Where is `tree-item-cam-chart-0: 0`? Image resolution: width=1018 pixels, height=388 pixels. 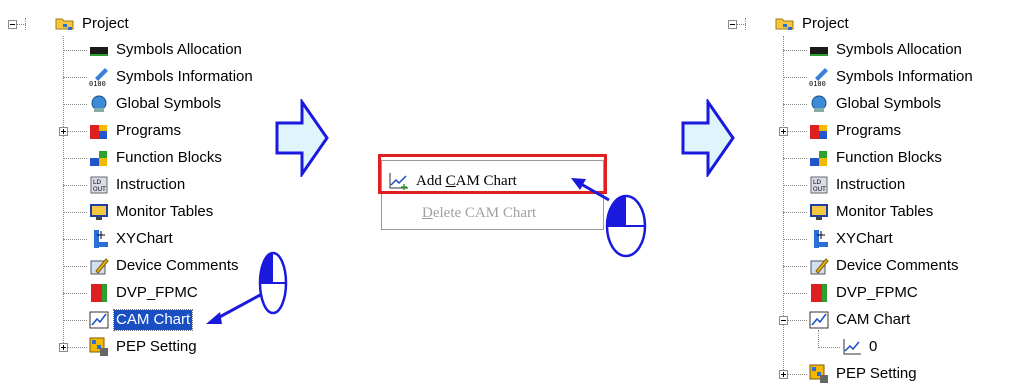 tree-item-cam-chart-0: 0 is located at coordinates (860, 347).